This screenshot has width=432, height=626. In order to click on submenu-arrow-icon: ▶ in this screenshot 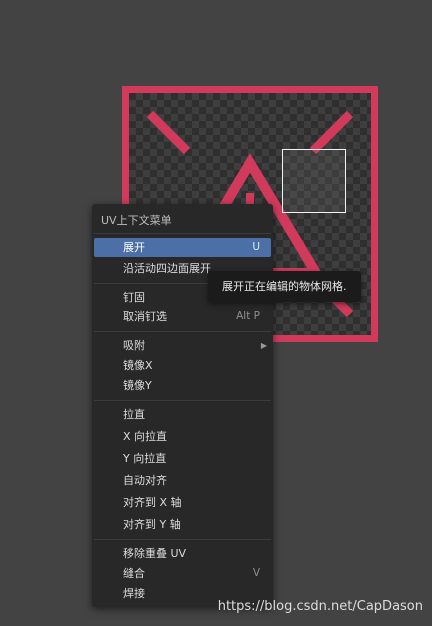, I will do `click(263, 345)`.